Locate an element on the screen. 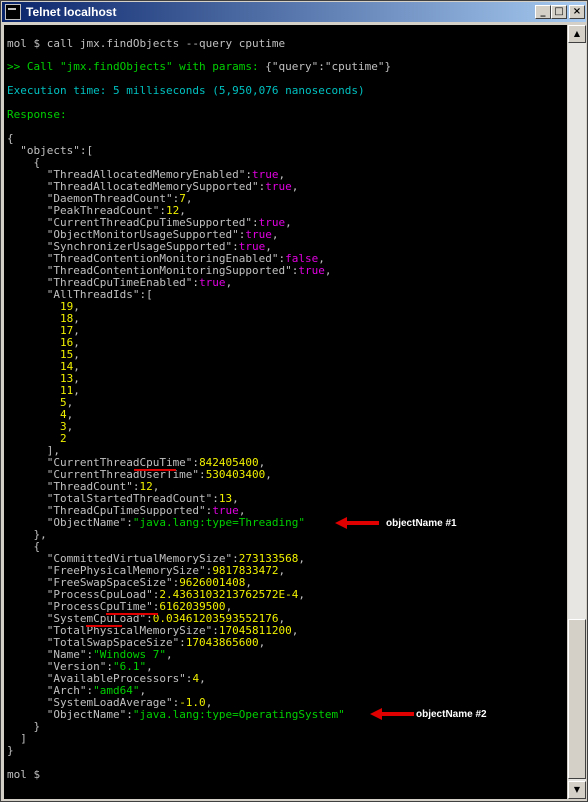  prompt-text: mol $ is located at coordinates (27, 774).